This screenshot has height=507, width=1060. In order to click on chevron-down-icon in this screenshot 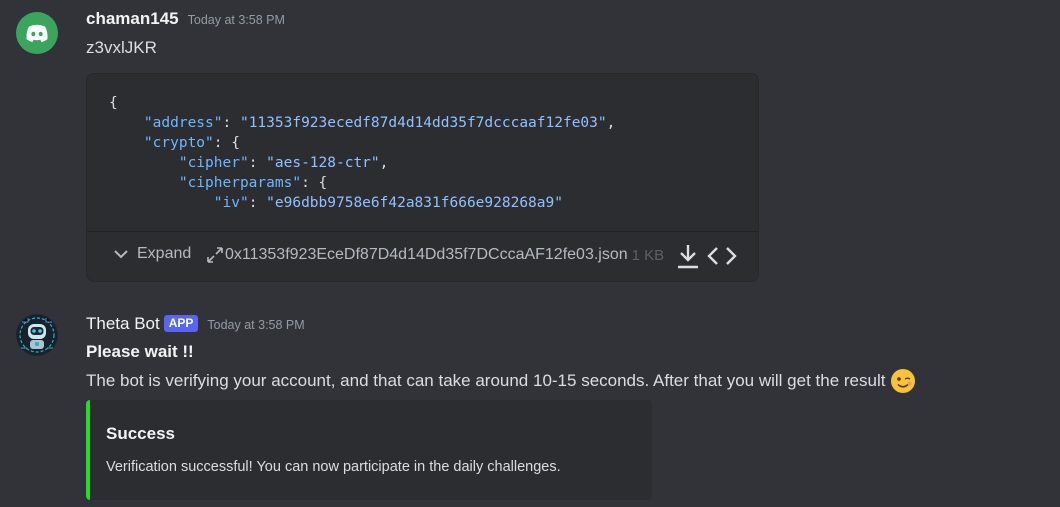, I will do `click(121, 254)`.